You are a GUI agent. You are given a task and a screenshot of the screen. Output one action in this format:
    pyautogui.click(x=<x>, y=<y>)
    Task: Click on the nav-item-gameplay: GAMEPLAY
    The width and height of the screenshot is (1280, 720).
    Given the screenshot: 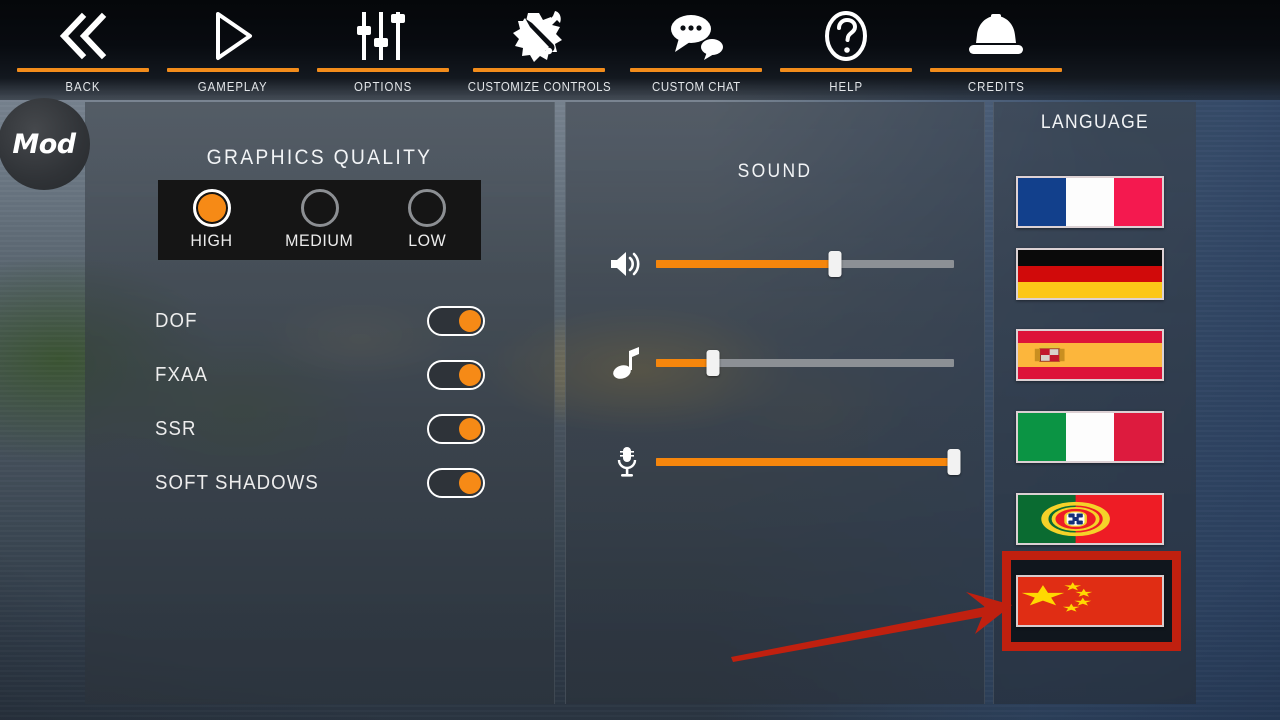 What is the action you would take?
    pyautogui.click(x=233, y=50)
    